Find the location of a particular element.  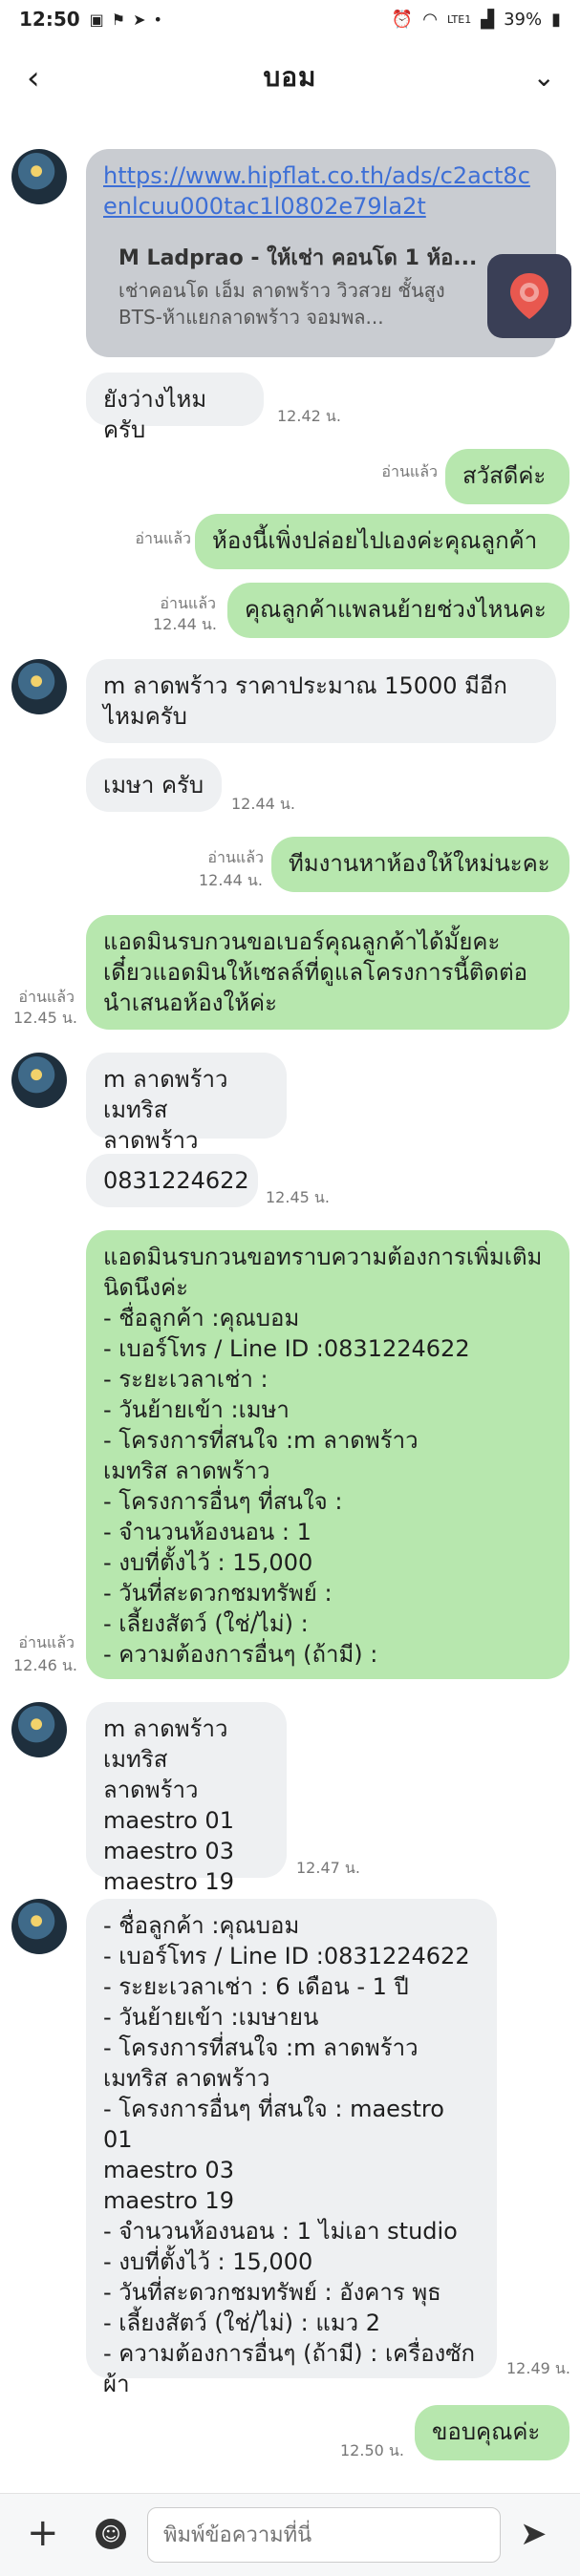

message-bubble: เมษา ครับ is located at coordinates (154, 785).